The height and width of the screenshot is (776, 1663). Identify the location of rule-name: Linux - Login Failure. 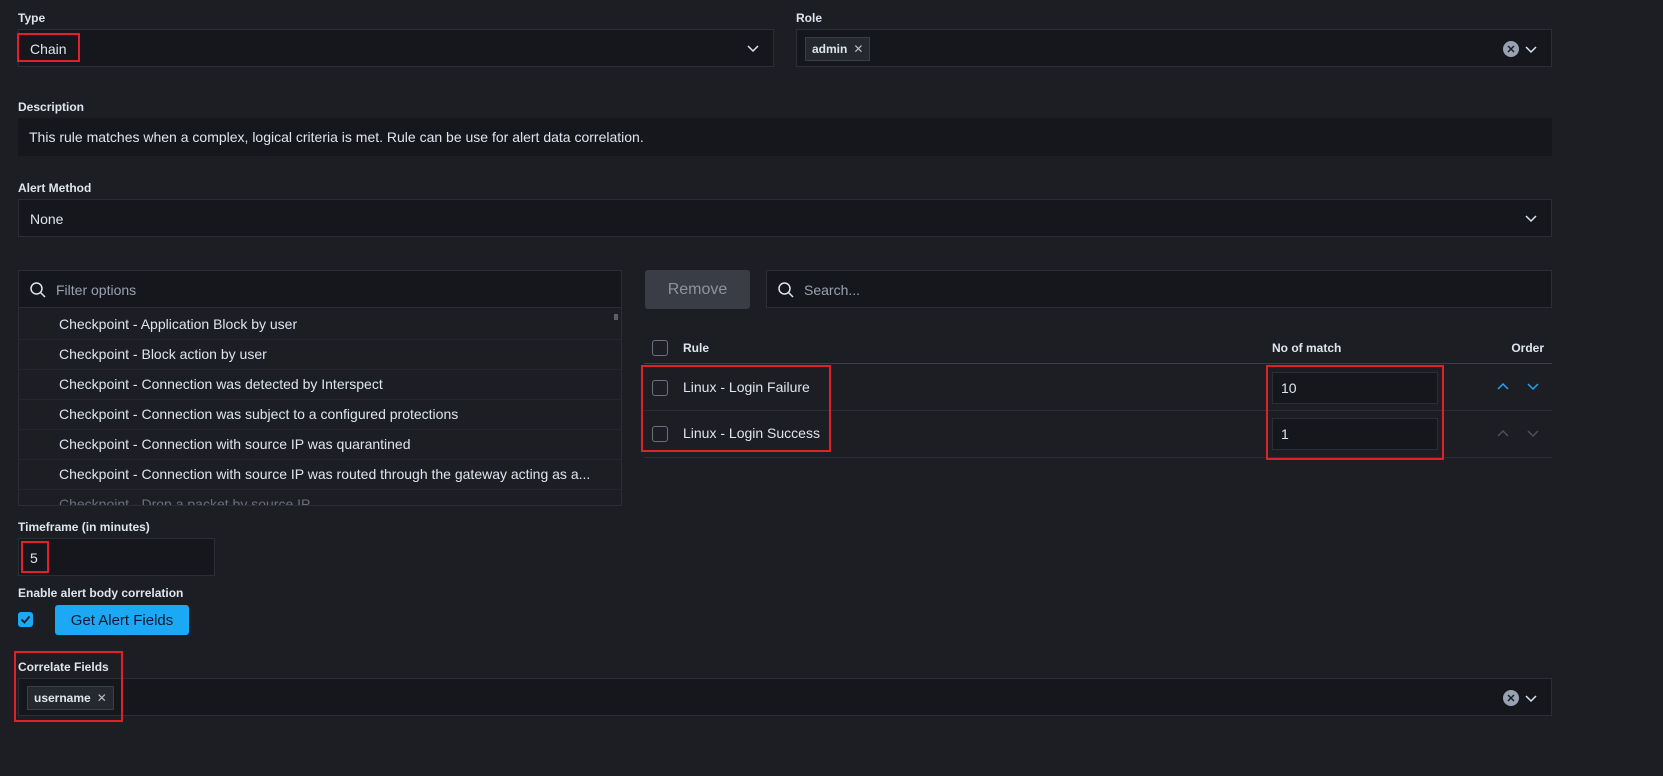
(746, 387).